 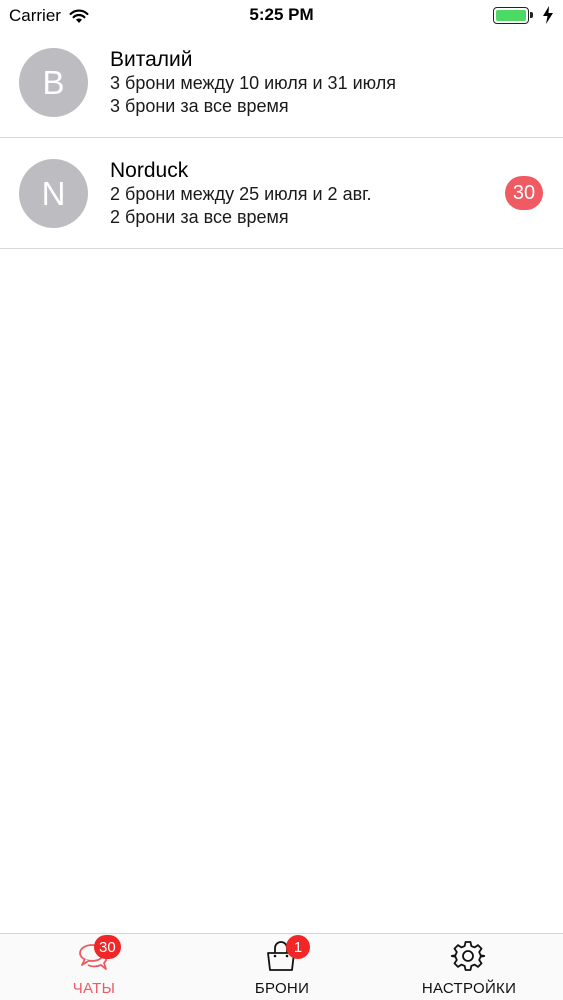 I want to click on tab-chats-icon-wrap: 30, so click(x=98, y=954).